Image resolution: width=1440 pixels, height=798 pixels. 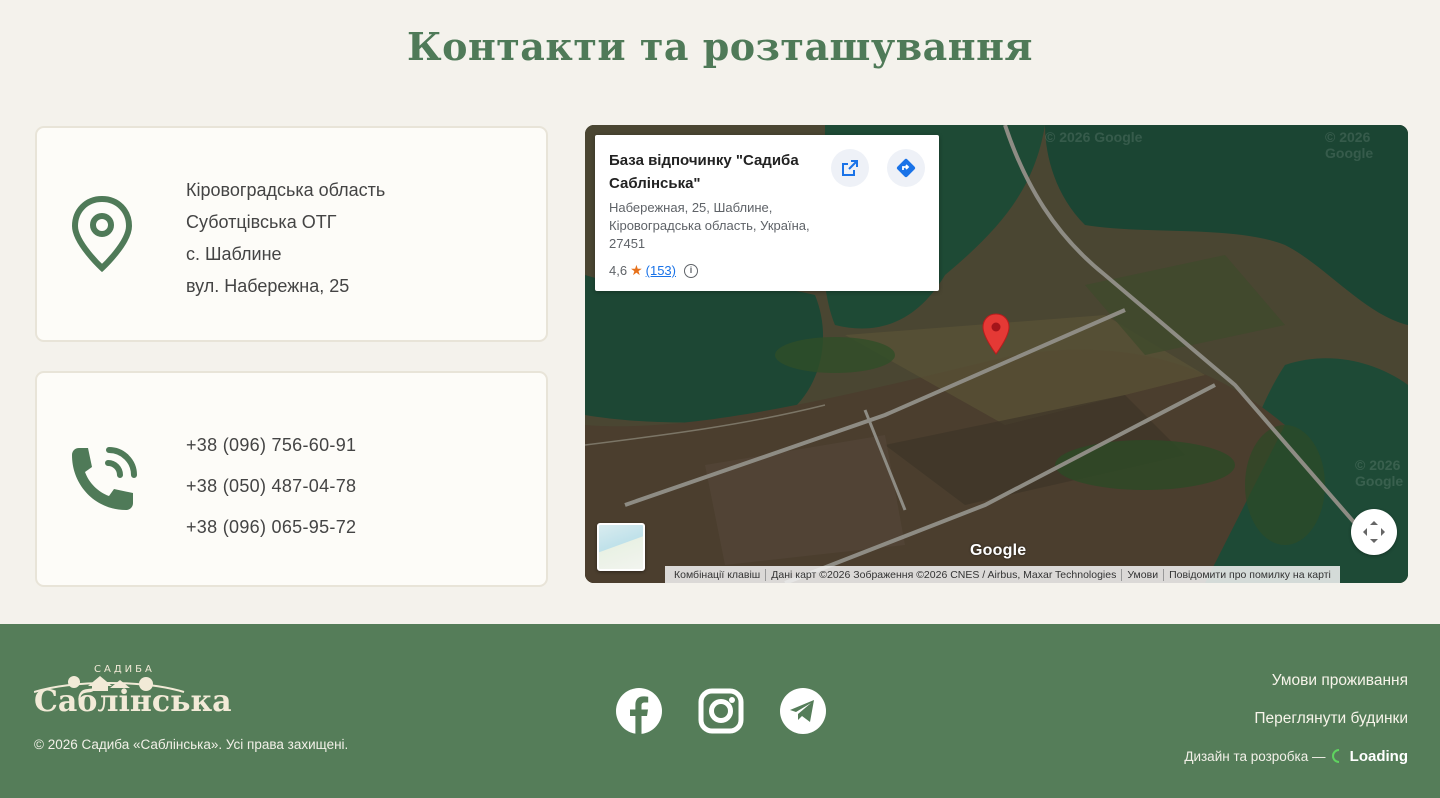 What do you see at coordinates (124, 669) in the screenshot?
I see `logo-caption: САДИБА` at bounding box center [124, 669].